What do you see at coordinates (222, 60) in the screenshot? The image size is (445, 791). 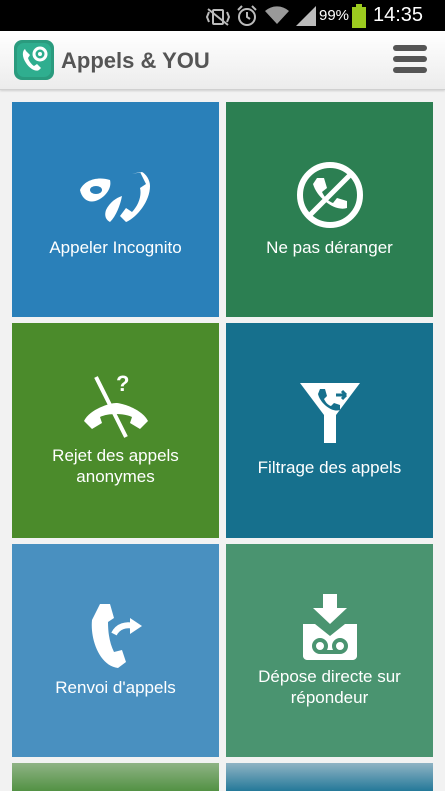 I see `app-bar: Appels & YOU` at bounding box center [222, 60].